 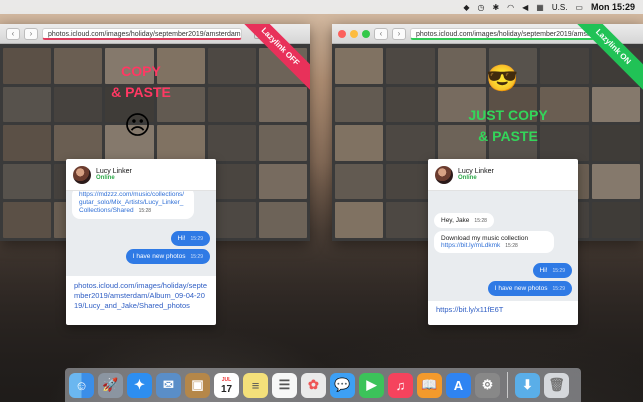 I want to click on message-text: Hi!, so click(x=181, y=238).